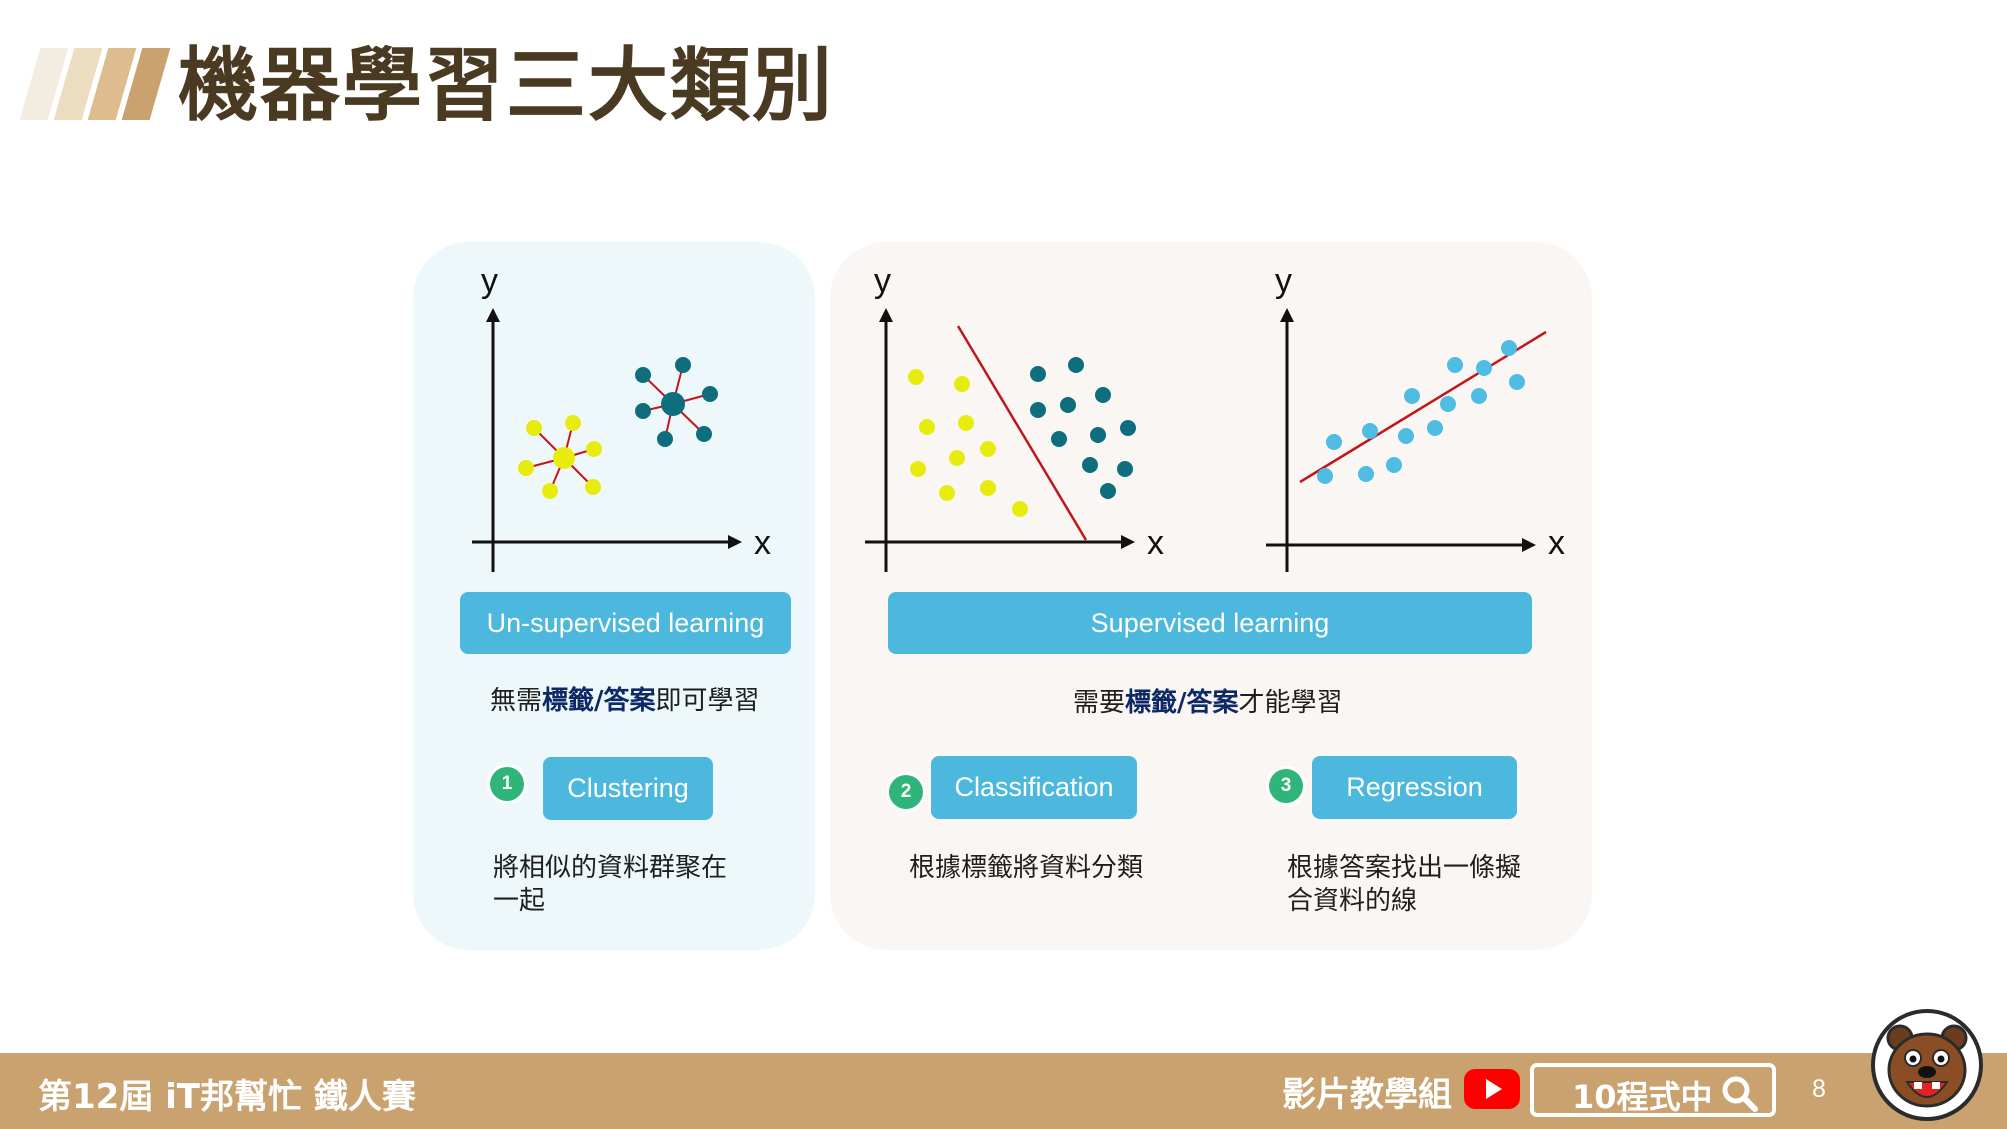 The width and height of the screenshot is (2007, 1129). I want to click on page-number: 8, so click(1819, 1089).